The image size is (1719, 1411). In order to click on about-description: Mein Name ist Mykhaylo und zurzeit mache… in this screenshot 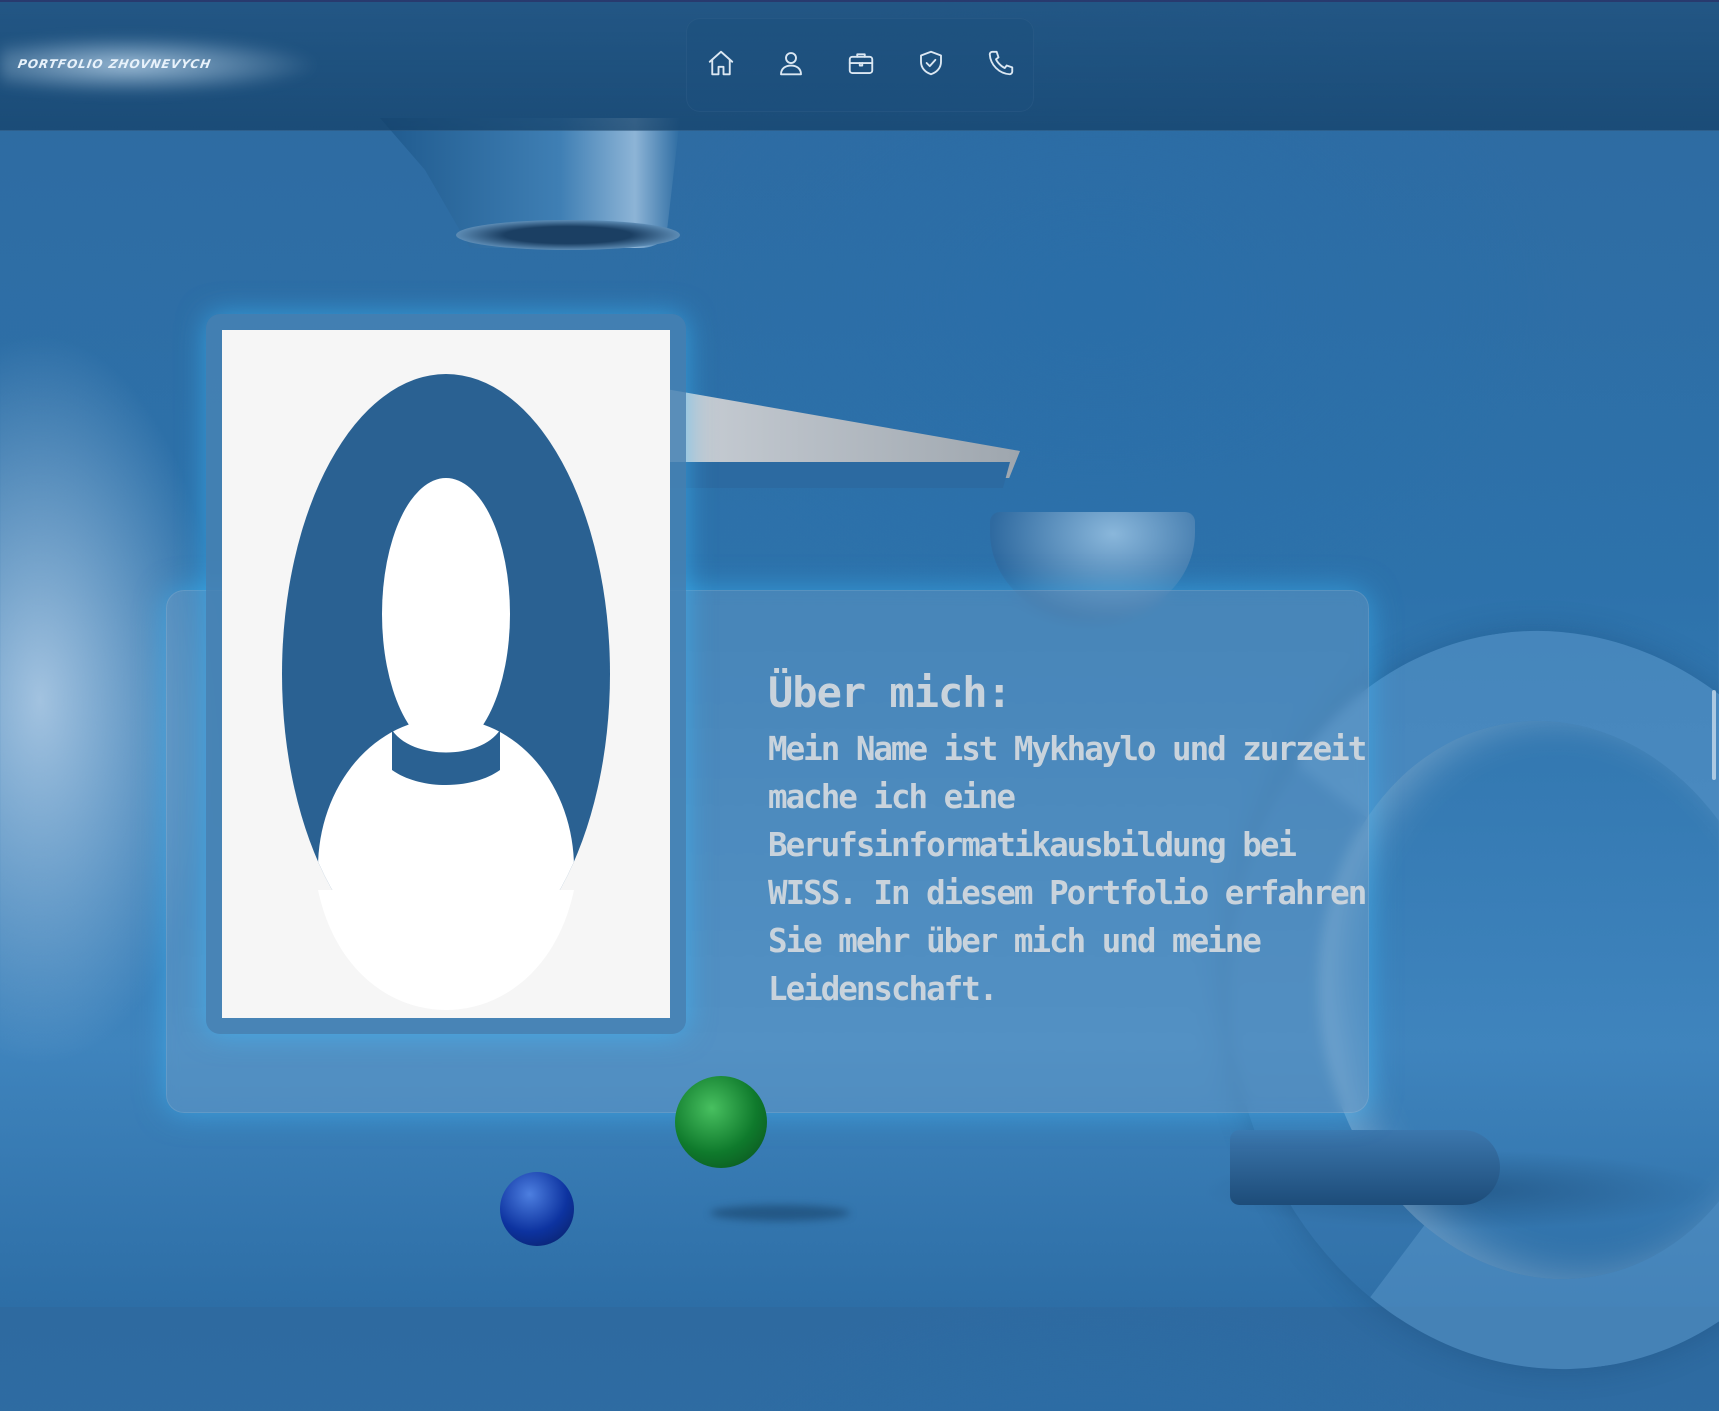, I will do `click(1067, 869)`.